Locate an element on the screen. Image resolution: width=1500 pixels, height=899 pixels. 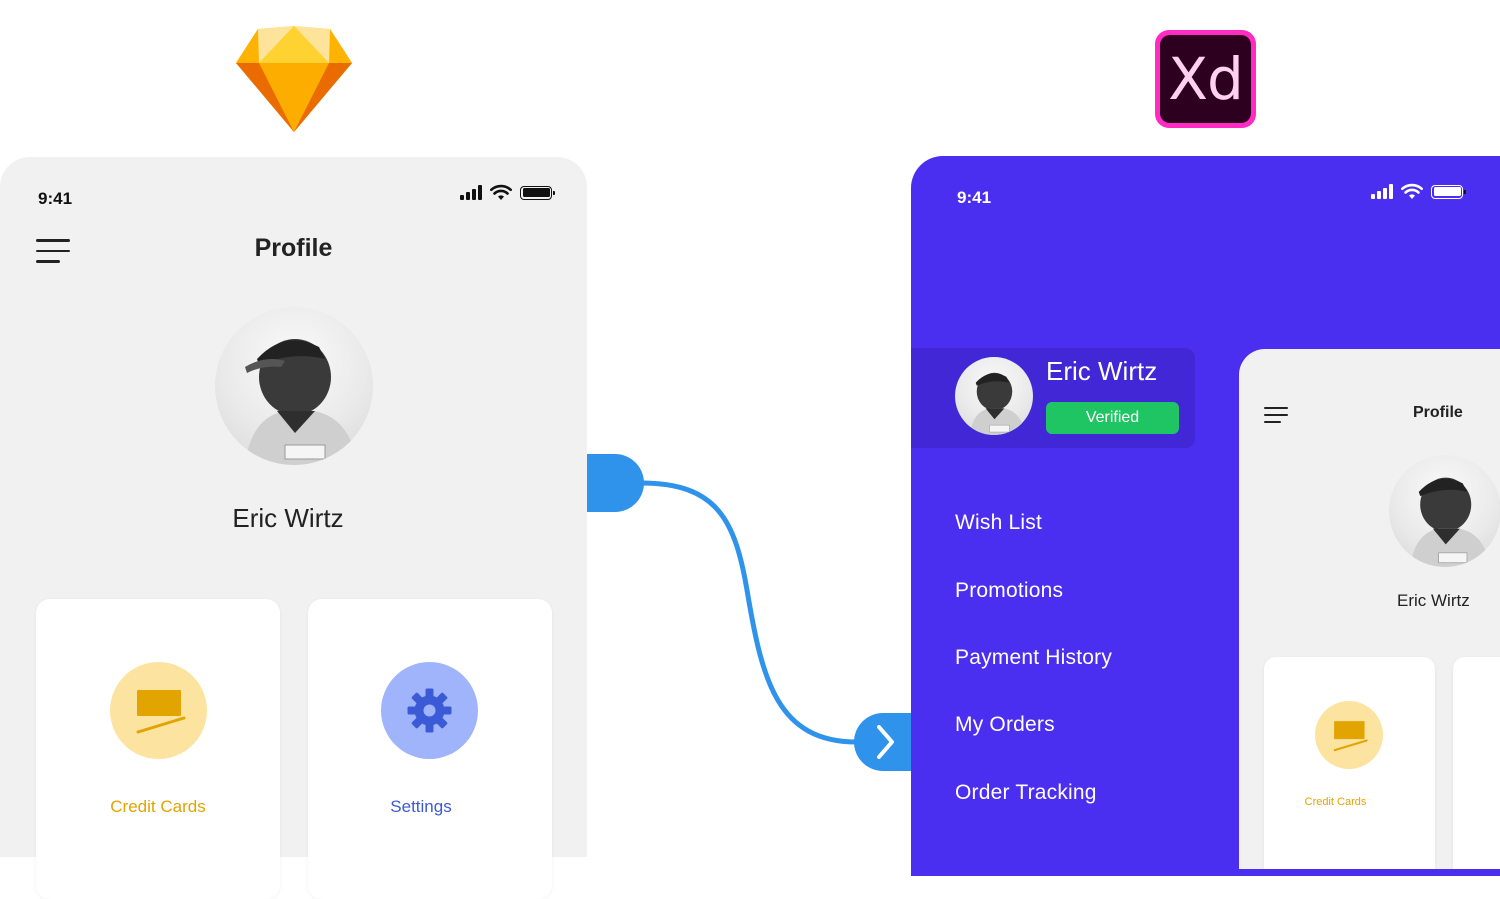
connector-end-handle is located at coordinates (885, 742).